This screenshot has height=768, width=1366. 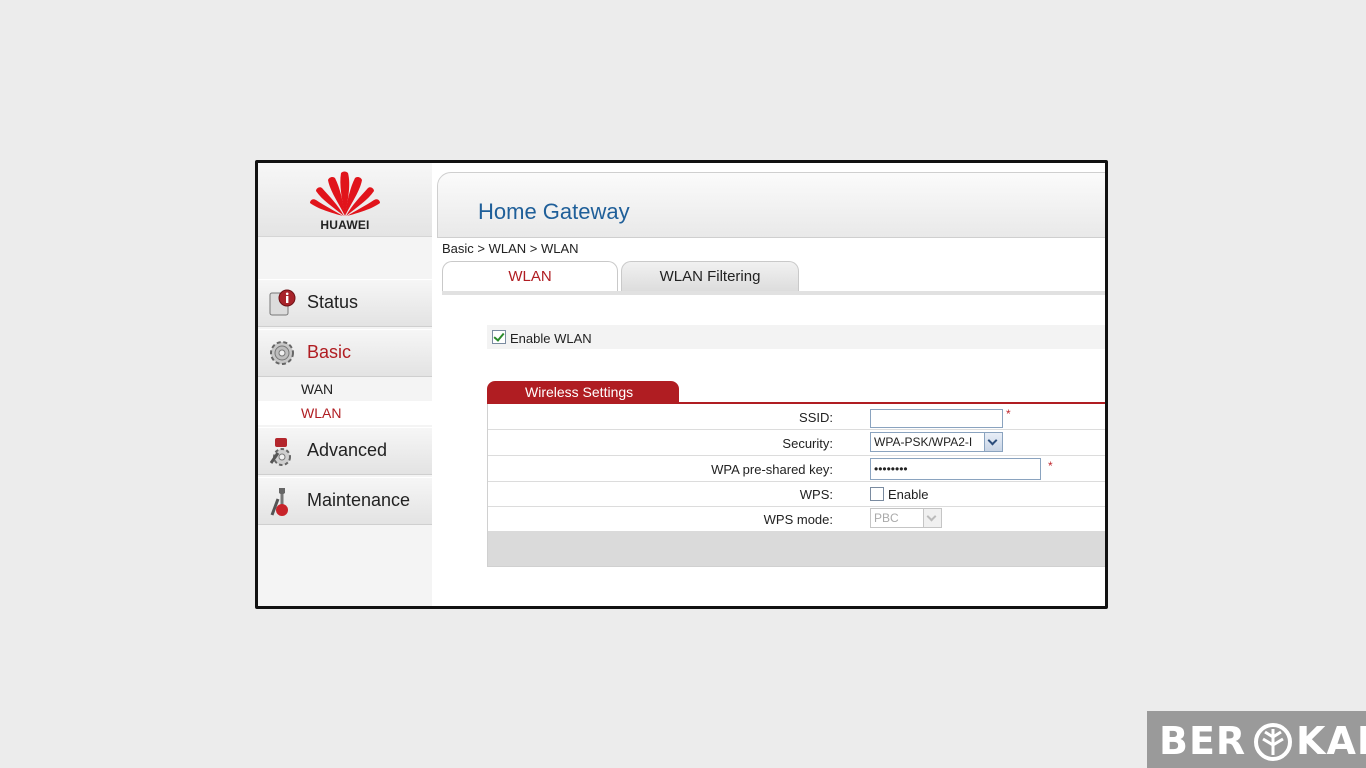 I want to click on ssid-row: SSID: *, so click(x=796, y=417).